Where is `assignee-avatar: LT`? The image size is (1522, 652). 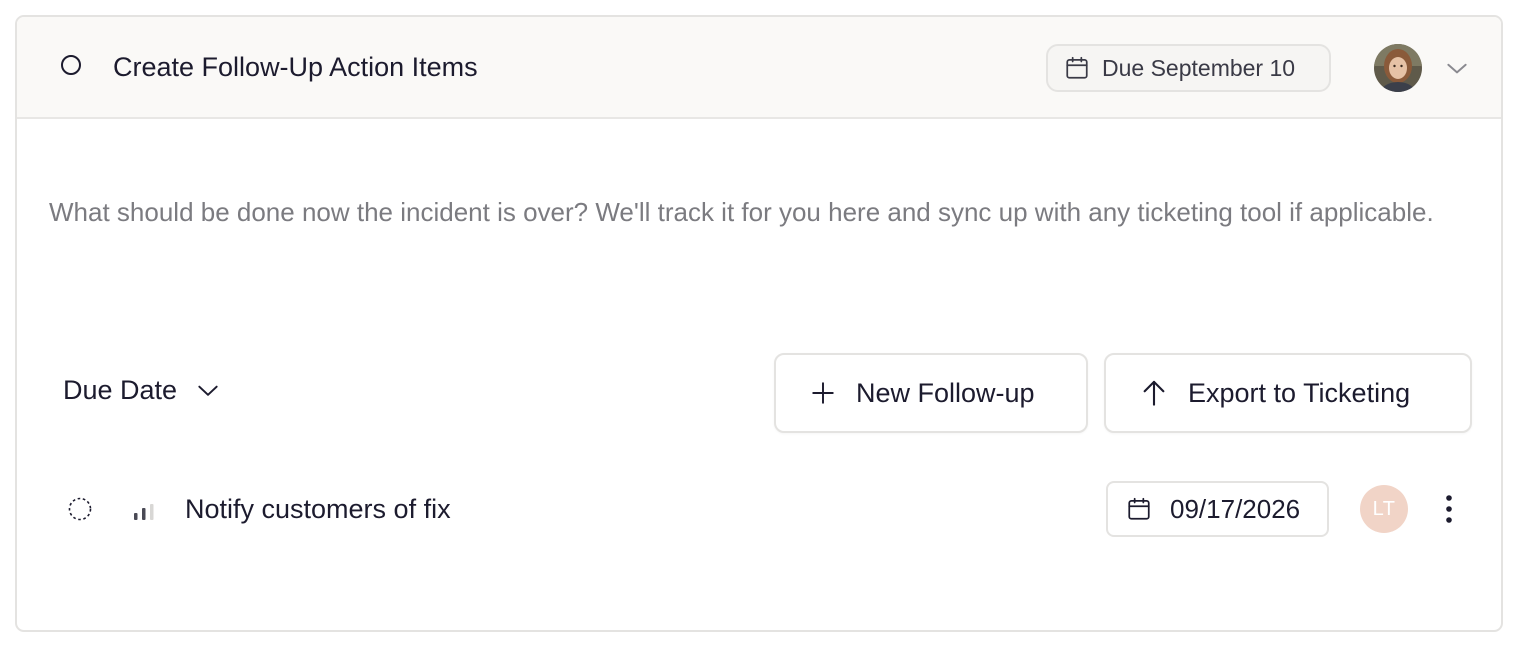
assignee-avatar: LT is located at coordinates (1384, 509).